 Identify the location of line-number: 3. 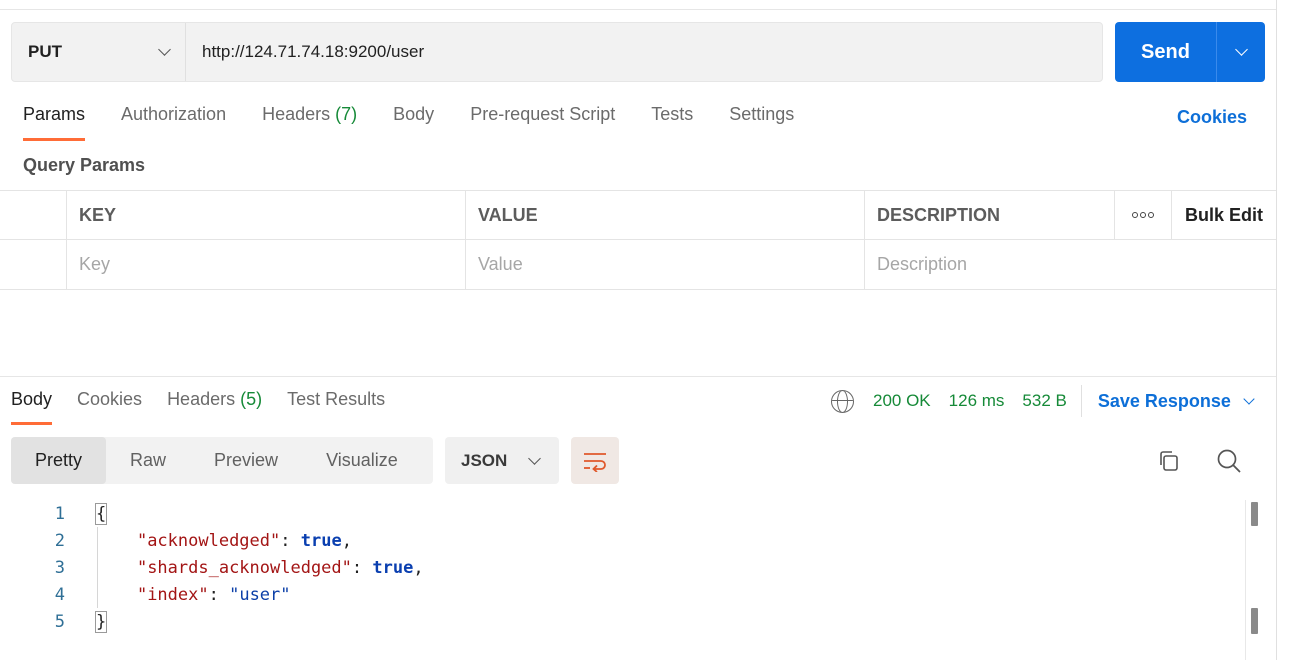
(59, 567).